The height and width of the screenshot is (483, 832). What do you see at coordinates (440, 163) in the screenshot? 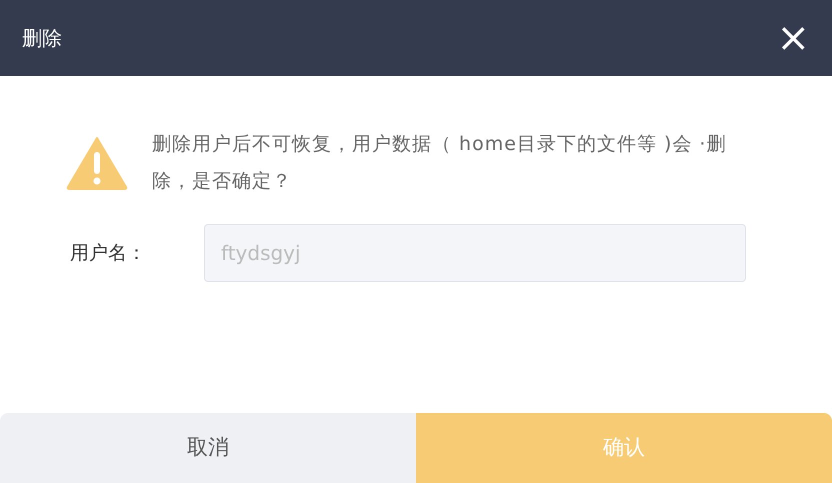
I see `warning-message: 删除用户后不可恢复，用户数据（ home目录下的文件等 )会 ·删除，是否确定？` at bounding box center [440, 163].